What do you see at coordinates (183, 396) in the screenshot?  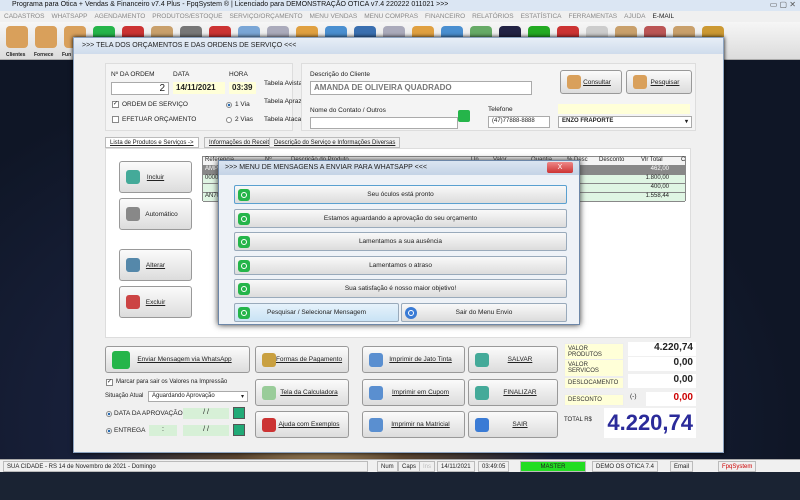 I see `situacao-value: Aguardando Aprovação` at bounding box center [183, 396].